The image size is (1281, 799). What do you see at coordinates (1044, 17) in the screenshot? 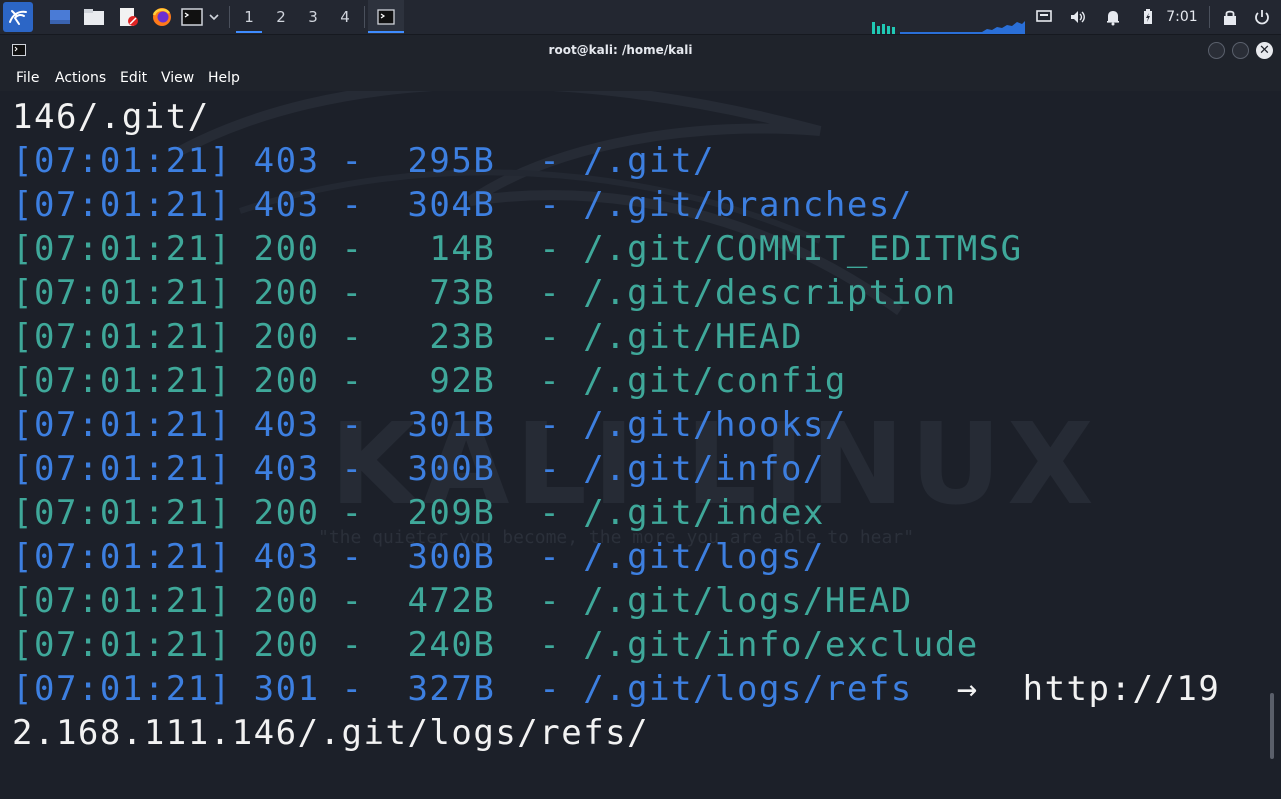
I see `display-icon` at bounding box center [1044, 17].